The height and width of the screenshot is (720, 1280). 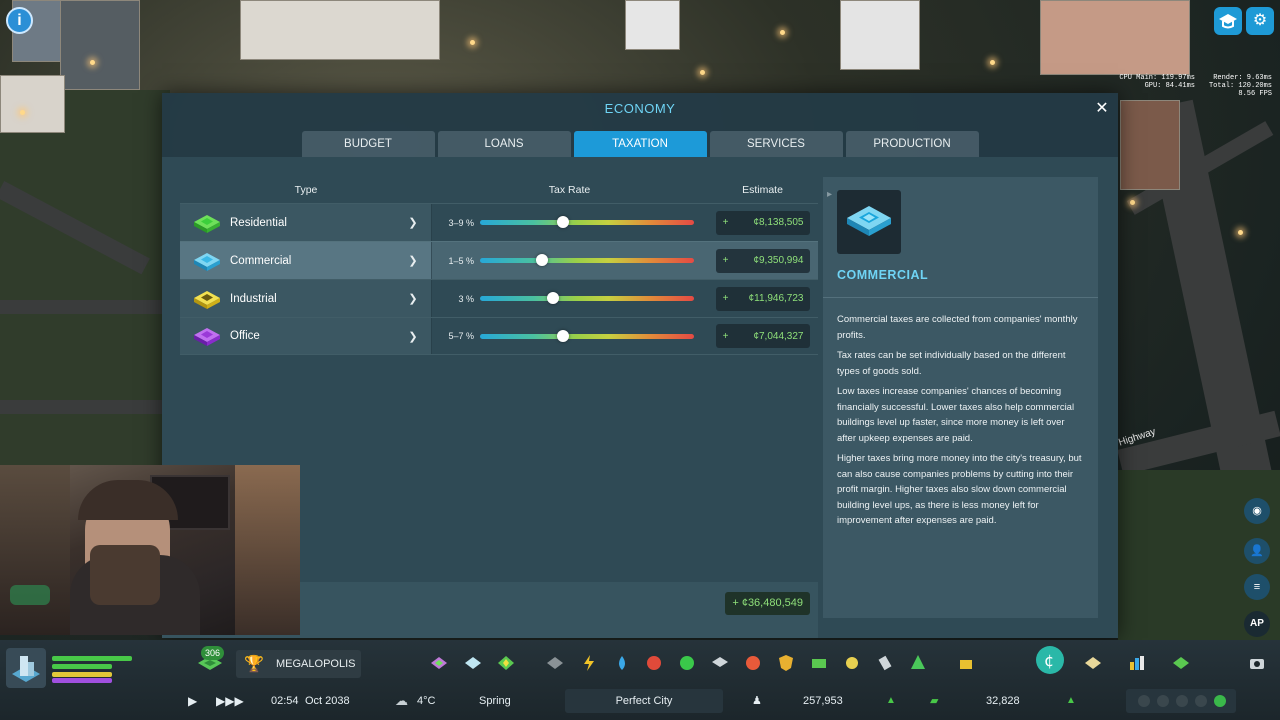 What do you see at coordinates (687, 663) in the screenshot?
I see `garbage-icon` at bounding box center [687, 663].